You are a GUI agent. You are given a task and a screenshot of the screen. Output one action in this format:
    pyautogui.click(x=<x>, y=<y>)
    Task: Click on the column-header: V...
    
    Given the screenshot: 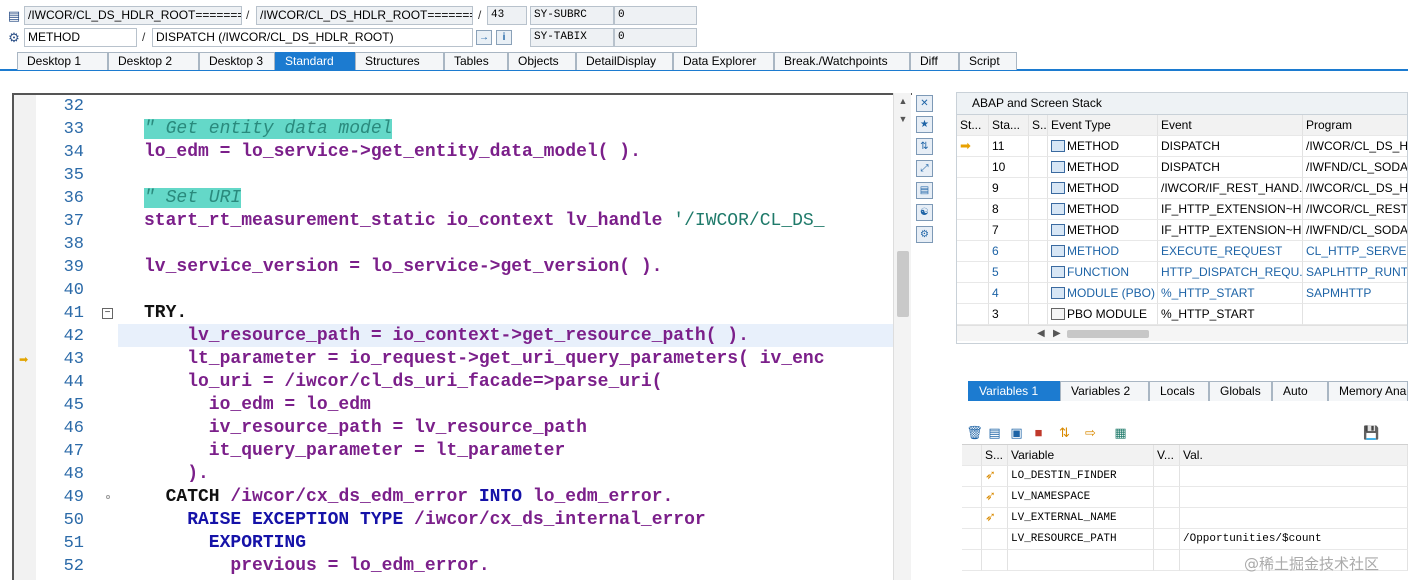 What is the action you would take?
    pyautogui.click(x=1167, y=455)
    